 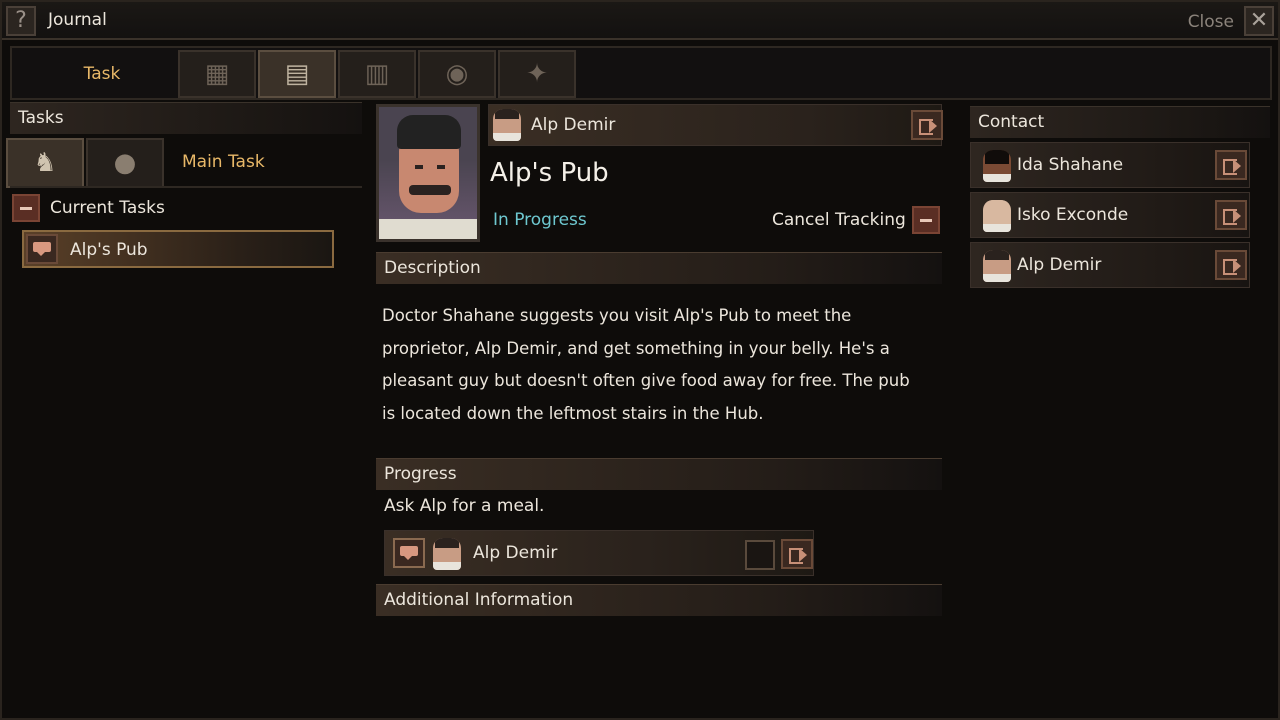 What do you see at coordinates (186, 118) in the screenshot?
I see `tasks-header: Tasks` at bounding box center [186, 118].